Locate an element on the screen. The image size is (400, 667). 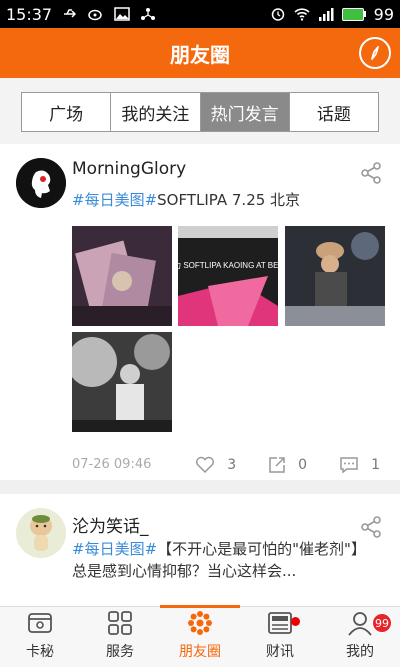
wifi-icon is located at coordinates (302, 14).